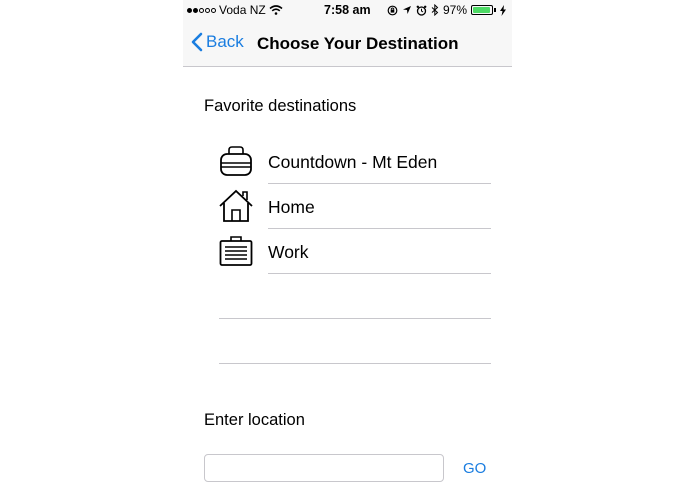 Image resolution: width=695 pixels, height=494 pixels. I want to click on location-arrow-icon, so click(406, 10).